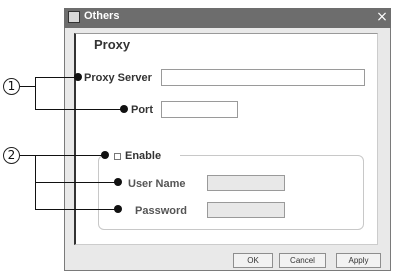 This screenshot has width=393, height=271. I want to click on user-name-input, so click(246, 183).